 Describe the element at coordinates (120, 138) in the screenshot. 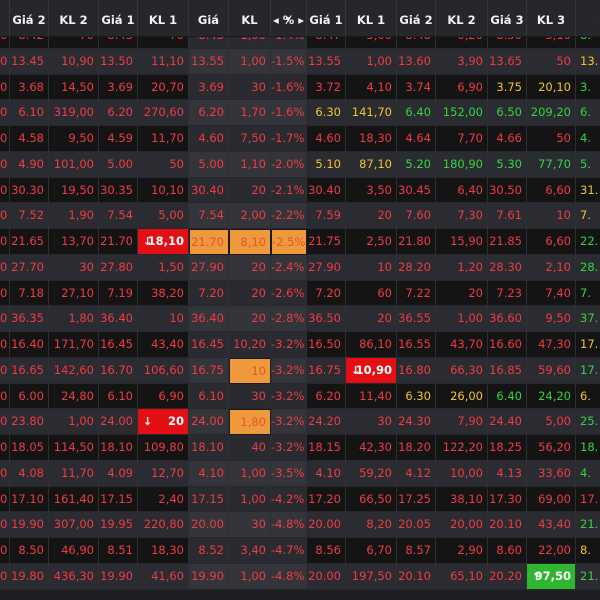

I see `cell-value: 4.59` at that location.